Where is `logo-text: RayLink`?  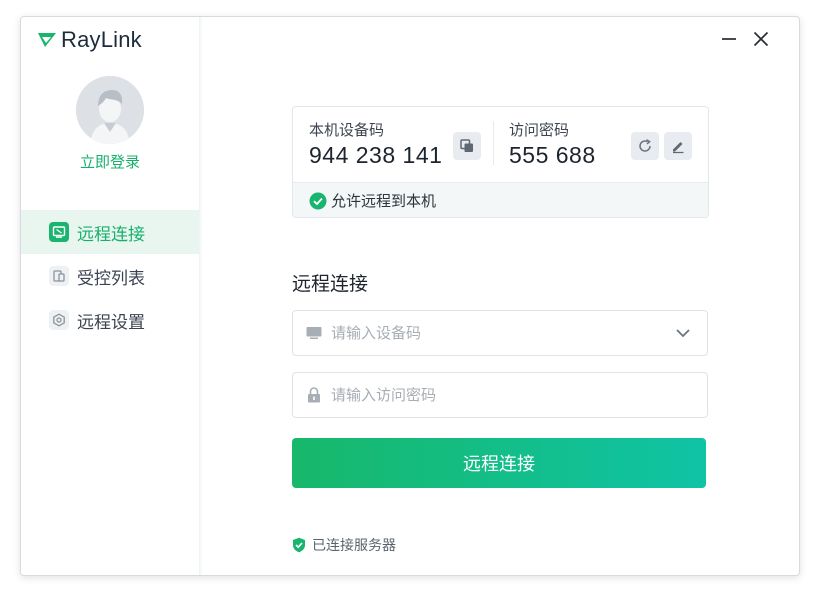 logo-text: RayLink is located at coordinates (101, 39).